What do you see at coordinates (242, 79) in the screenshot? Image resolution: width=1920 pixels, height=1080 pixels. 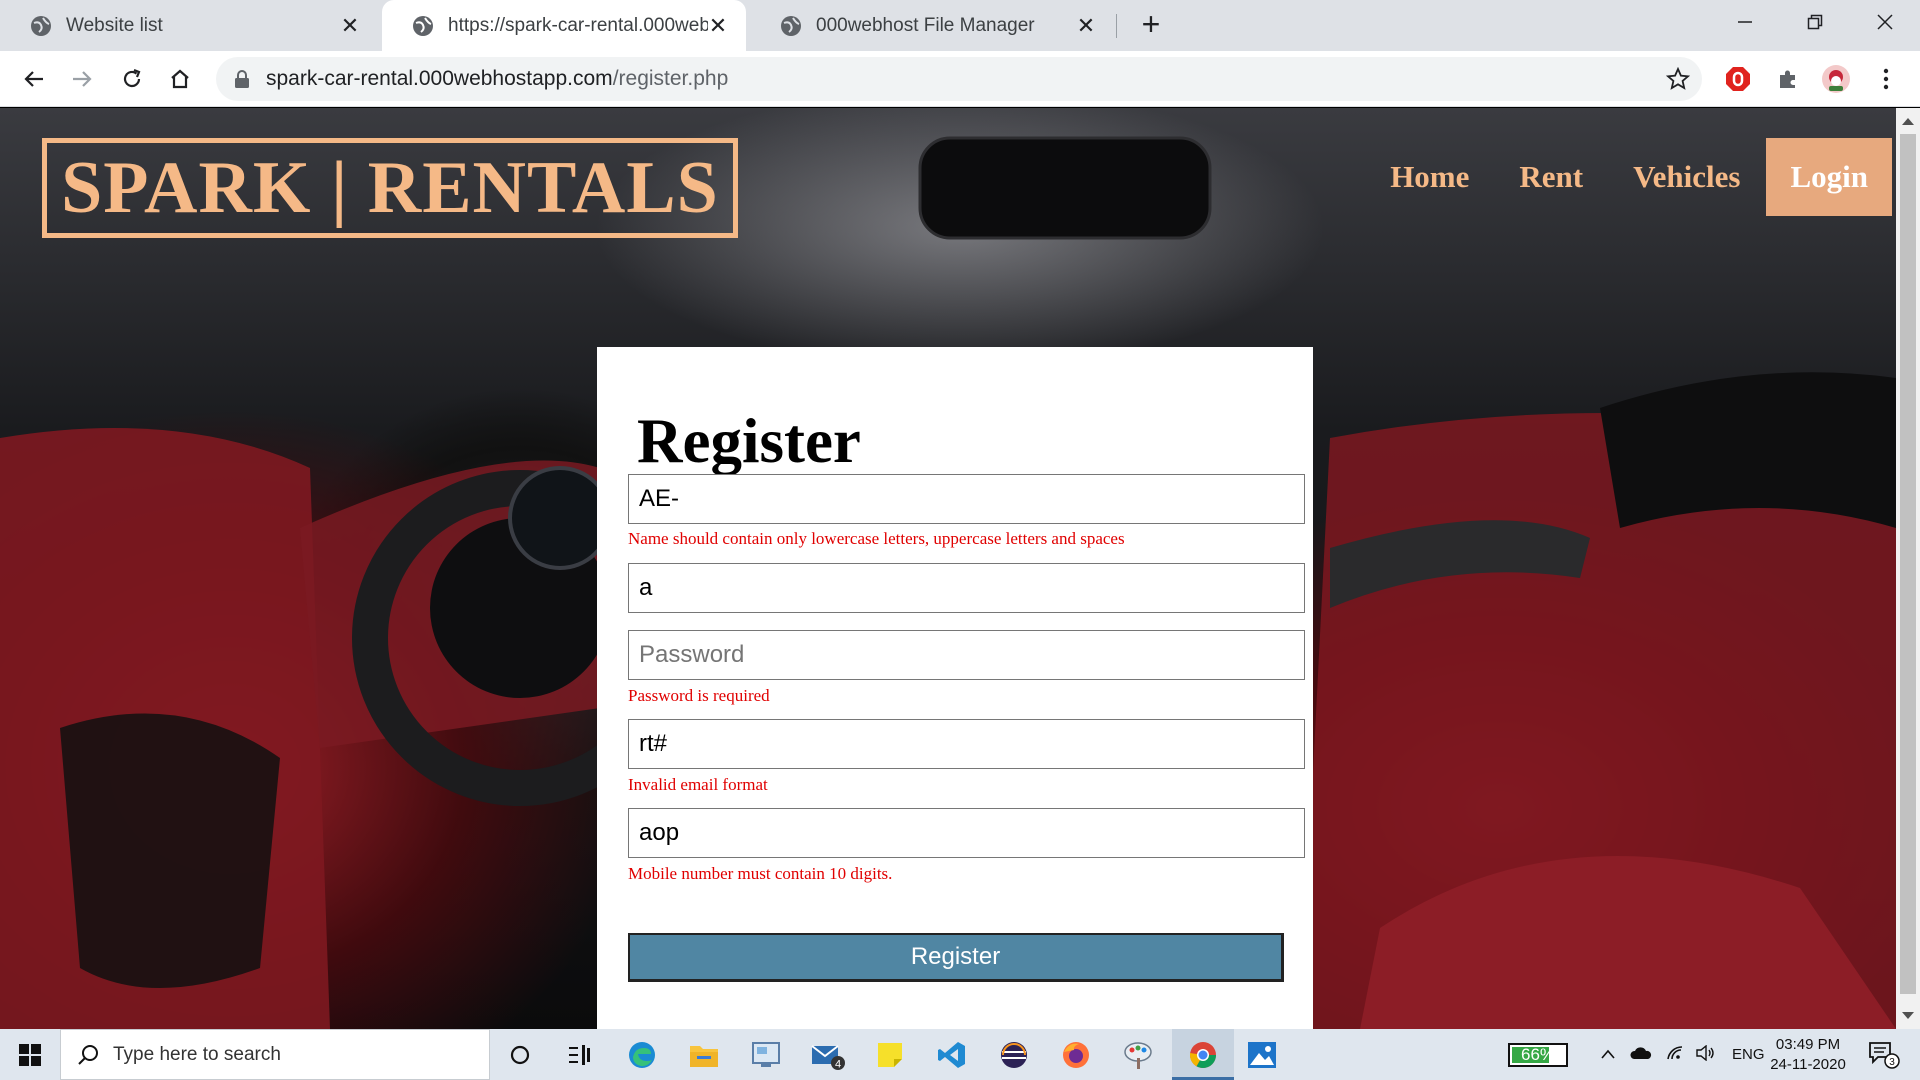 I see `lock-icon` at bounding box center [242, 79].